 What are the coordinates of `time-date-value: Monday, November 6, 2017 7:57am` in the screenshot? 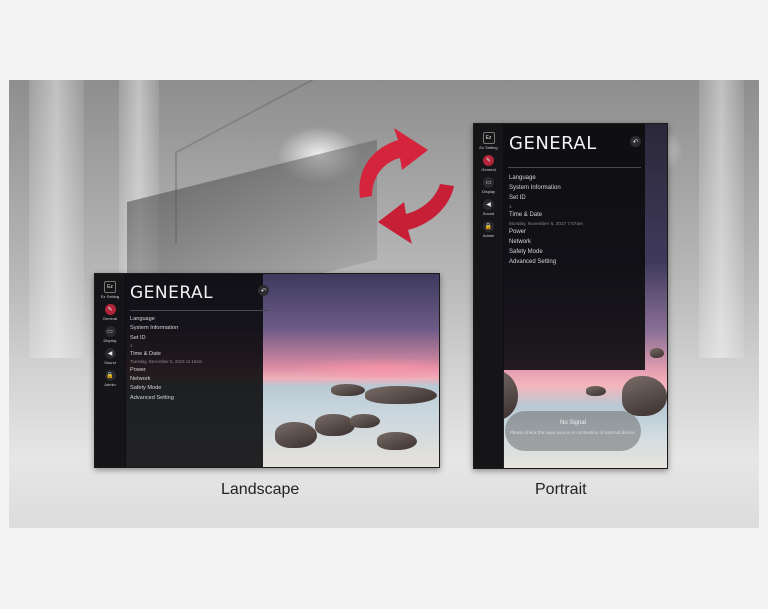 It's located at (546, 223).